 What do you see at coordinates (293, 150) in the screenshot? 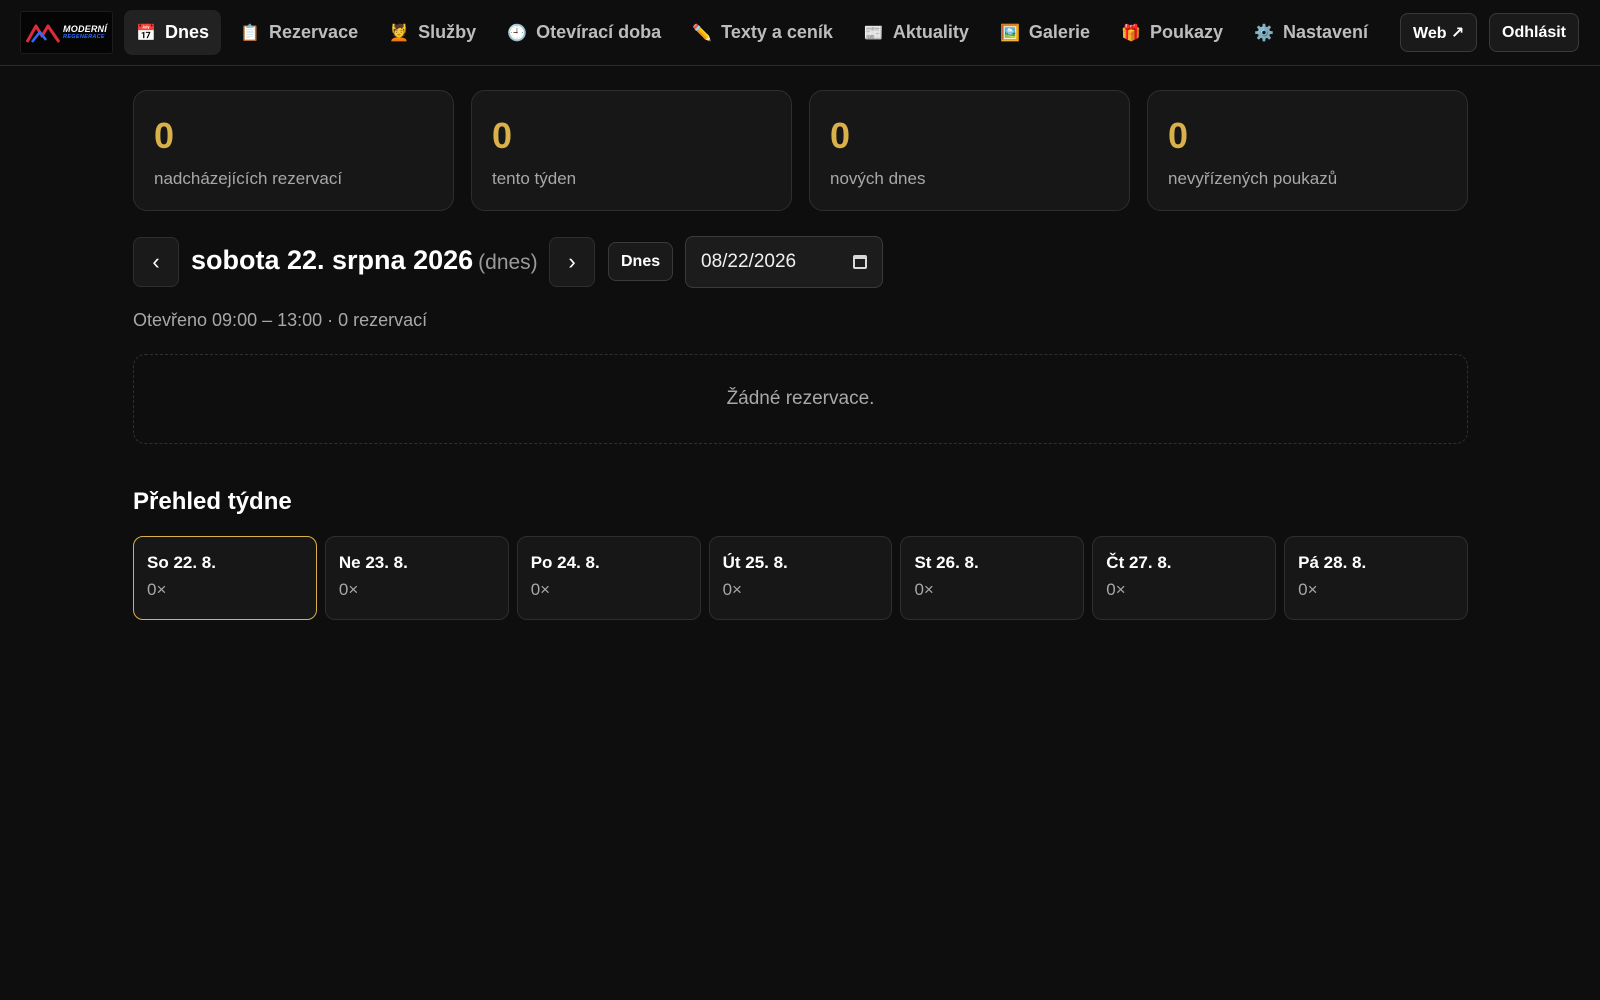
I see `stat-card-upcoming: 0 nadcházejících rezervací` at bounding box center [293, 150].